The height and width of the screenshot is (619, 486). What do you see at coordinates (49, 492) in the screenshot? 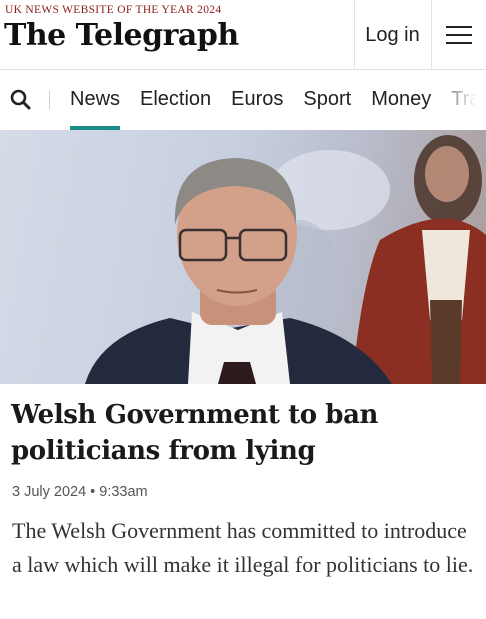
I see `article-date: 3 July 2024` at bounding box center [49, 492].